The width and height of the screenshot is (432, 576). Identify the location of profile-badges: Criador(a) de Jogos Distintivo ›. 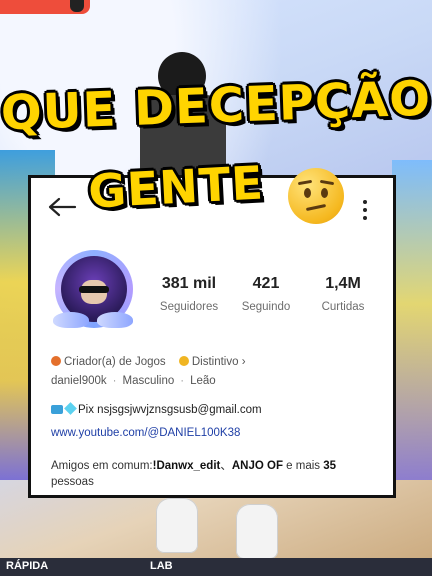
(148, 362).